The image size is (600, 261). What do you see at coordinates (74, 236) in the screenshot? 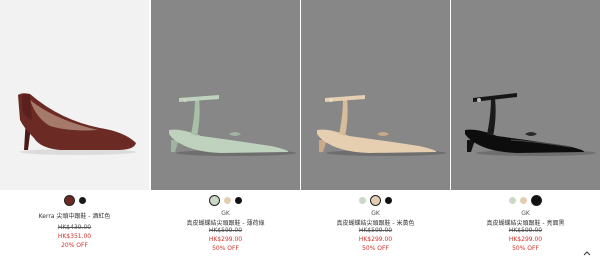
I see `sale-price: HK$351.00` at bounding box center [74, 236].